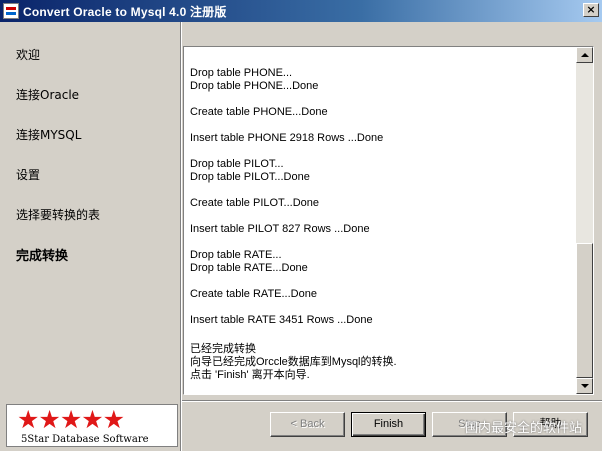 This screenshot has width=602, height=451. Describe the element at coordinates (259, 112) in the screenshot. I see `log-line: Create table PHONE...Done` at that location.